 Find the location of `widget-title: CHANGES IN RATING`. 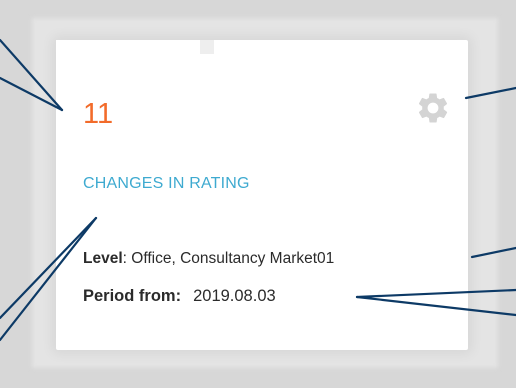

widget-title: CHANGES IN RATING is located at coordinates (166, 184).